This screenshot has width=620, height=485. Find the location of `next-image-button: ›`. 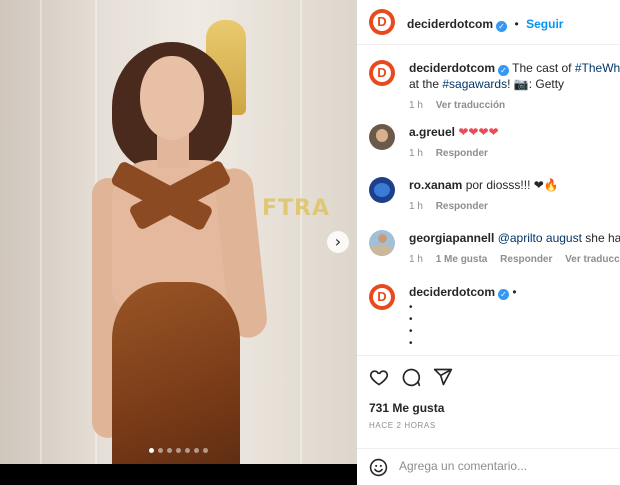

next-image-button: › is located at coordinates (338, 242).